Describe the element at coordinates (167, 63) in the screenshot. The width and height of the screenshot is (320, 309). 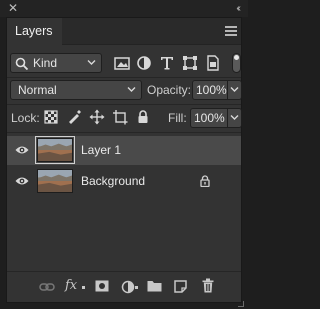
I see `type-filter-icon` at that location.